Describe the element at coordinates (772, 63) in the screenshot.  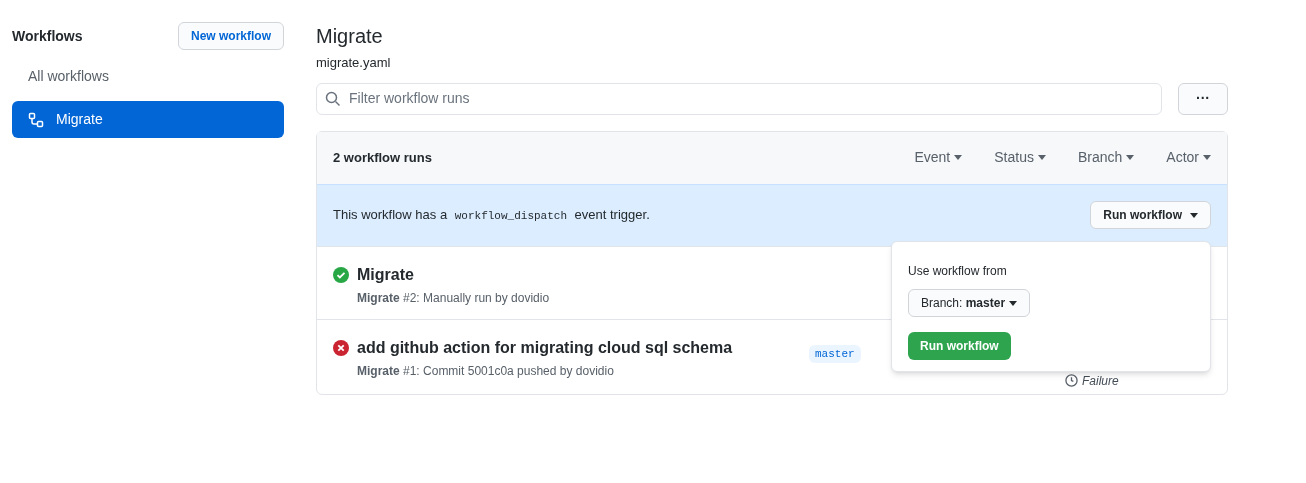
I see `workflow-file-link: migrate.yaml` at that location.